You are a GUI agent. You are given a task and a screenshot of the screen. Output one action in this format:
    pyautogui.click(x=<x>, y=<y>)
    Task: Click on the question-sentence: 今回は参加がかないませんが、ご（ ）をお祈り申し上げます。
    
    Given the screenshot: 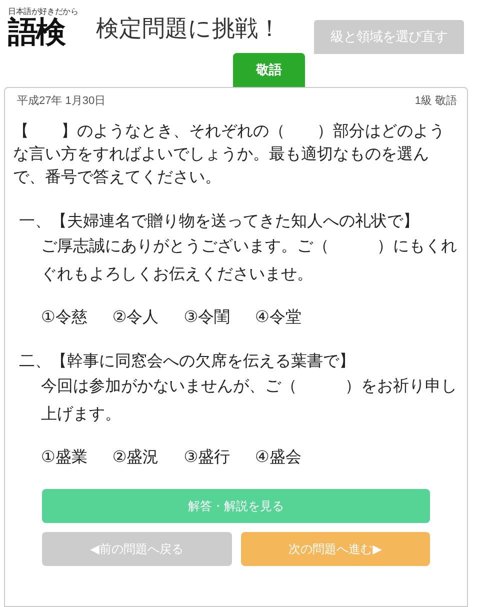 What is the action you would take?
    pyautogui.click(x=249, y=400)
    